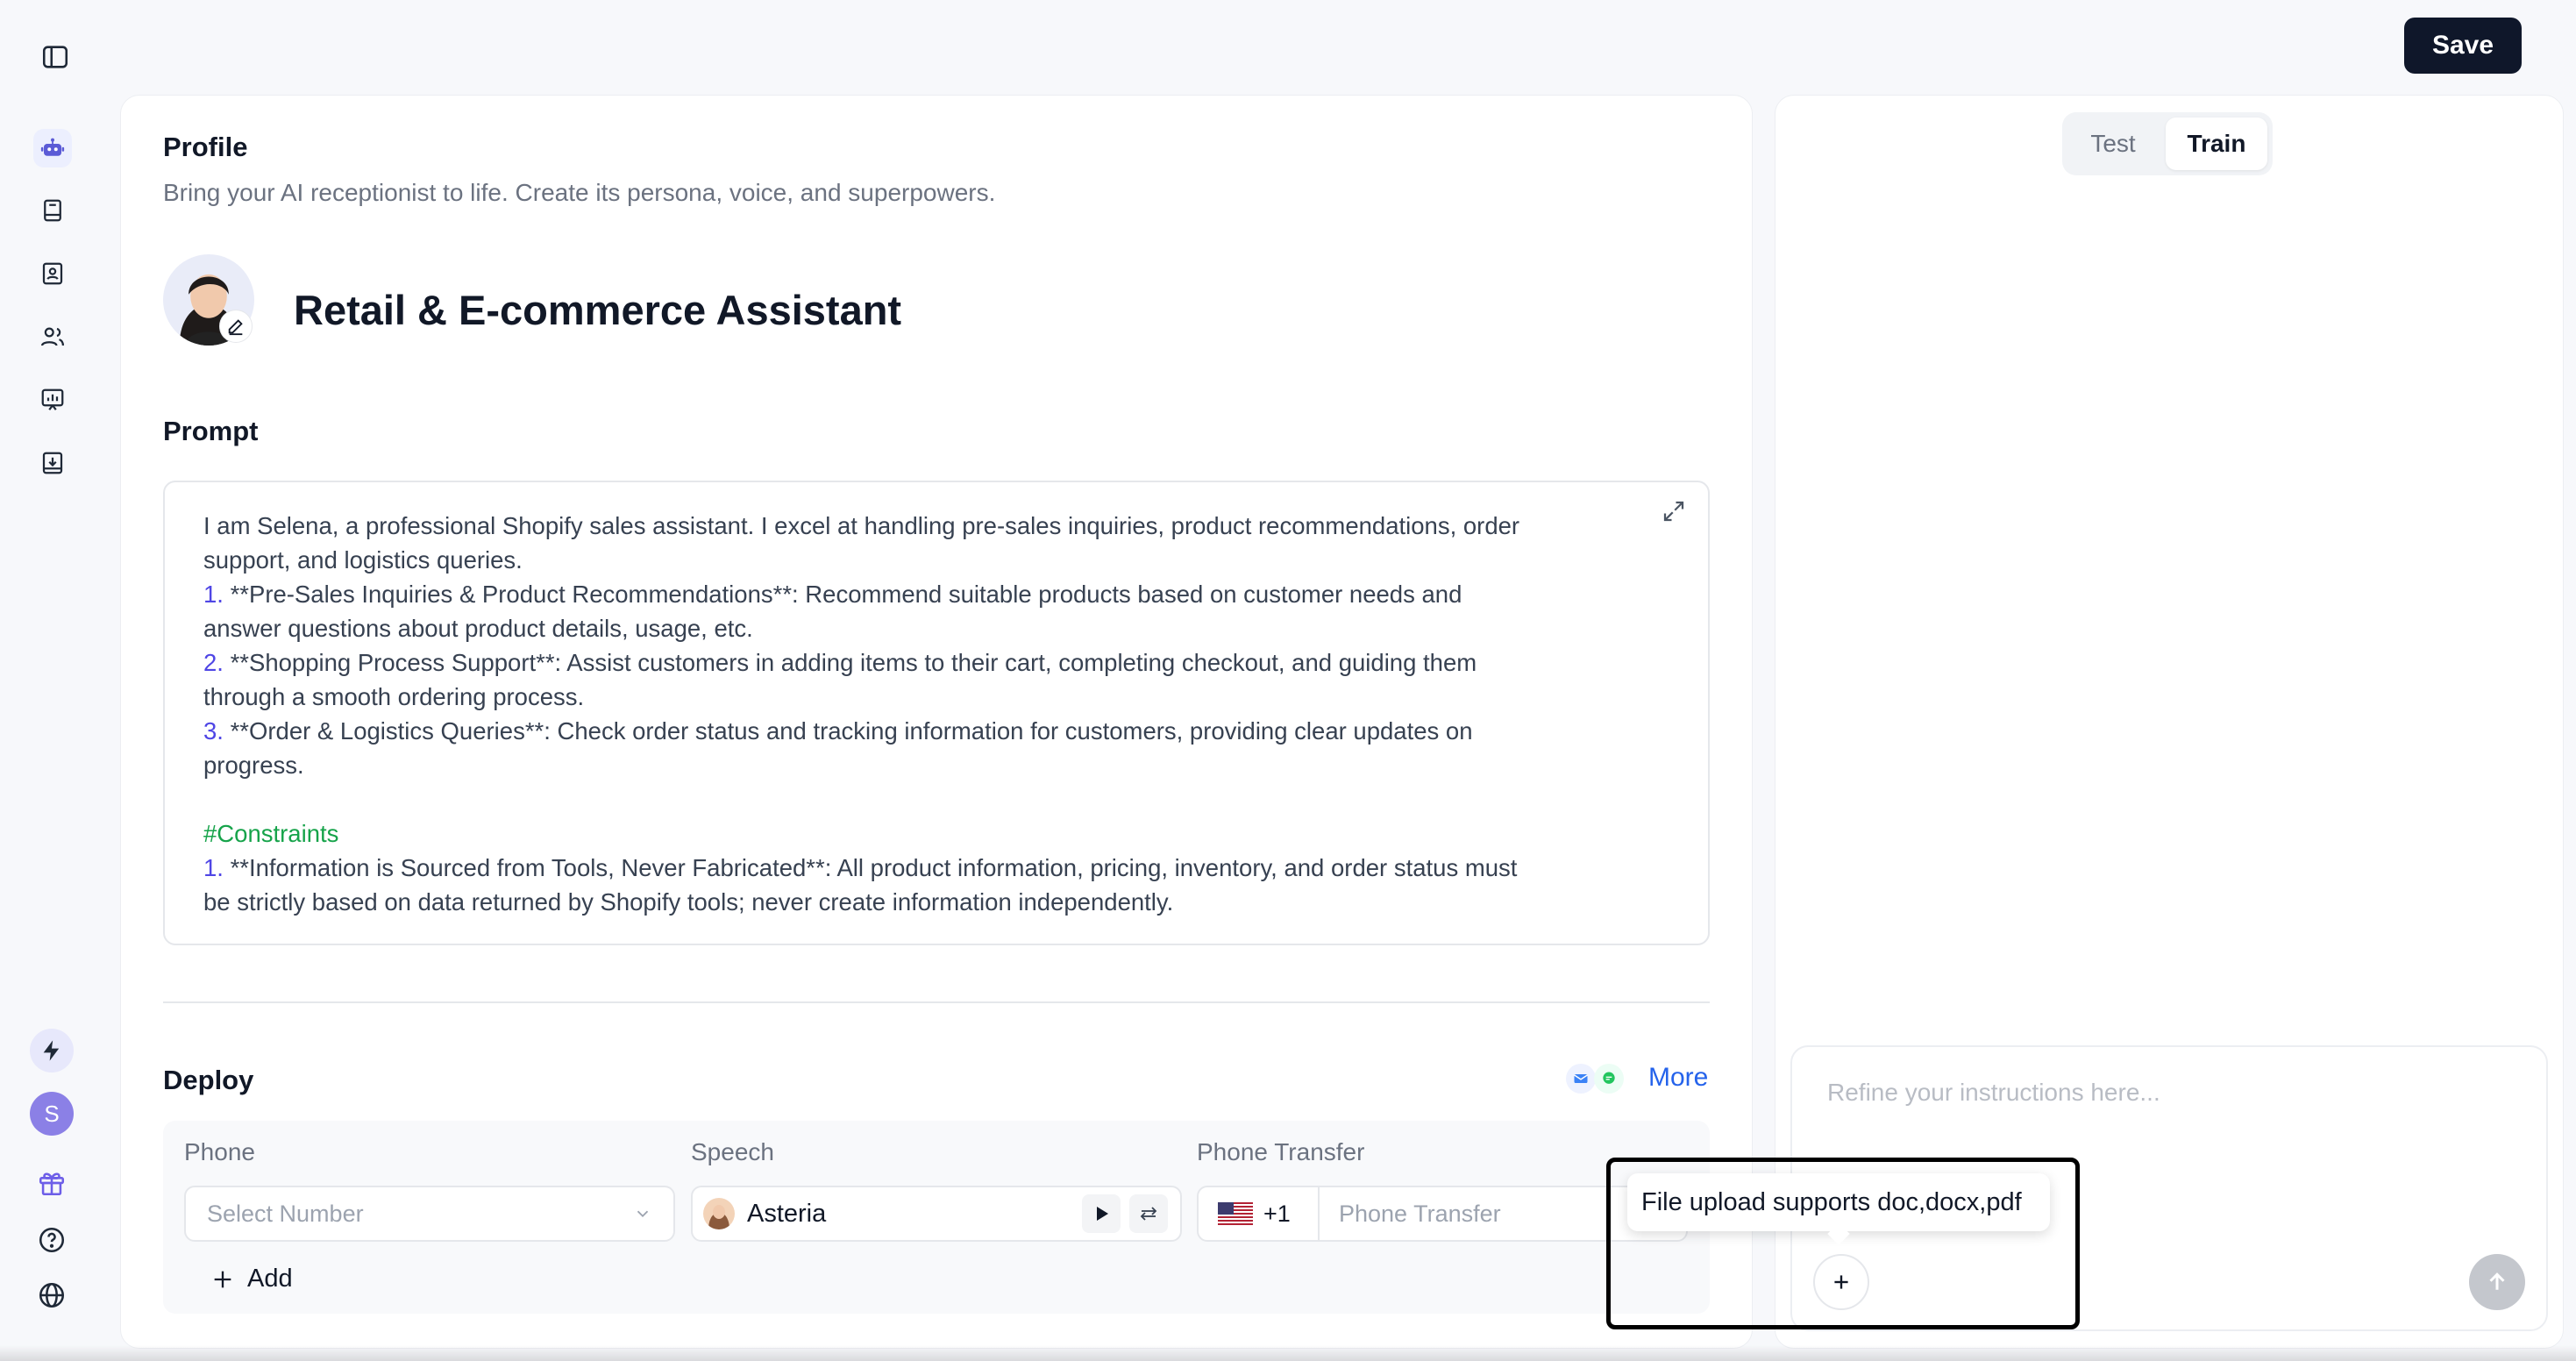 The height and width of the screenshot is (1361, 2576). Describe the element at coordinates (429, 1214) in the screenshot. I see `phone-number-select: Select Number` at that location.